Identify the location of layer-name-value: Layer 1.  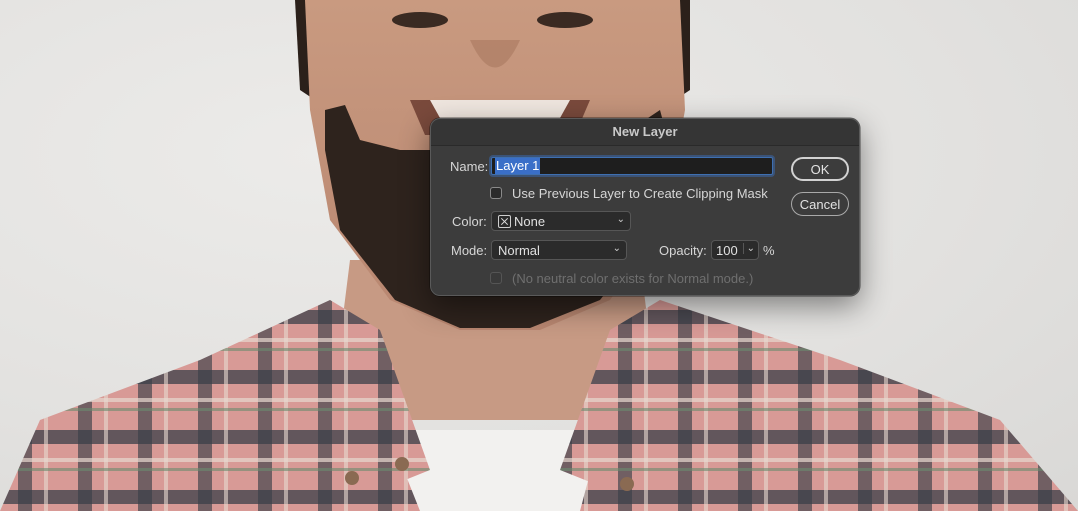
(518, 166).